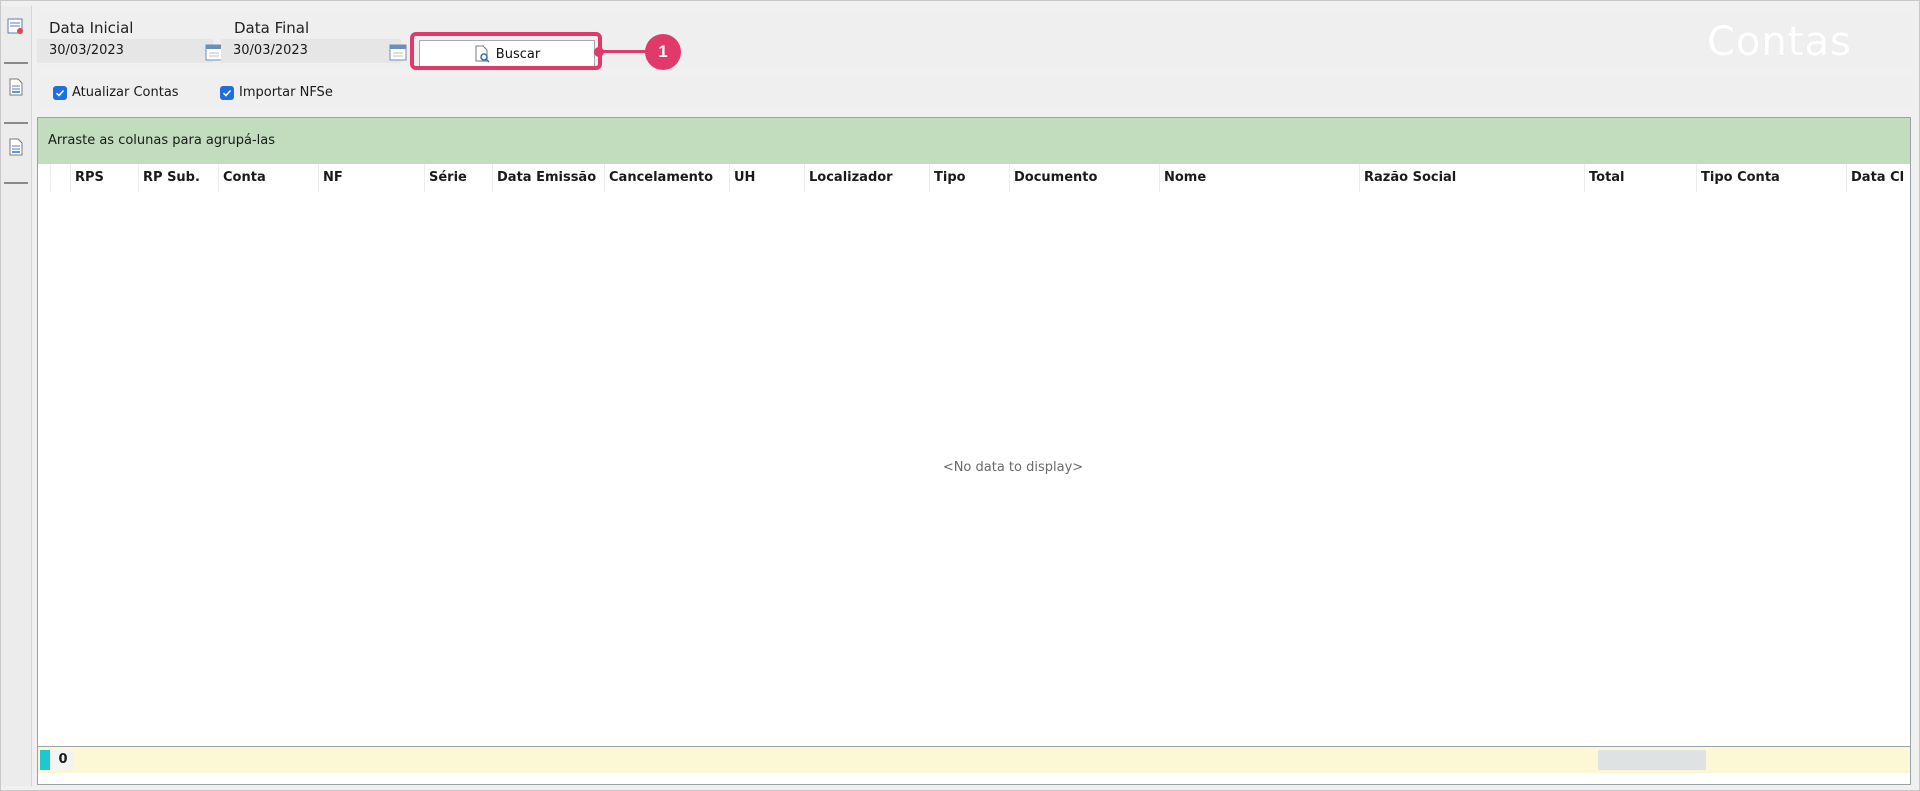 The width and height of the screenshot is (1920, 791). What do you see at coordinates (60, 178) in the screenshot?
I see `row-indicator-header` at bounding box center [60, 178].